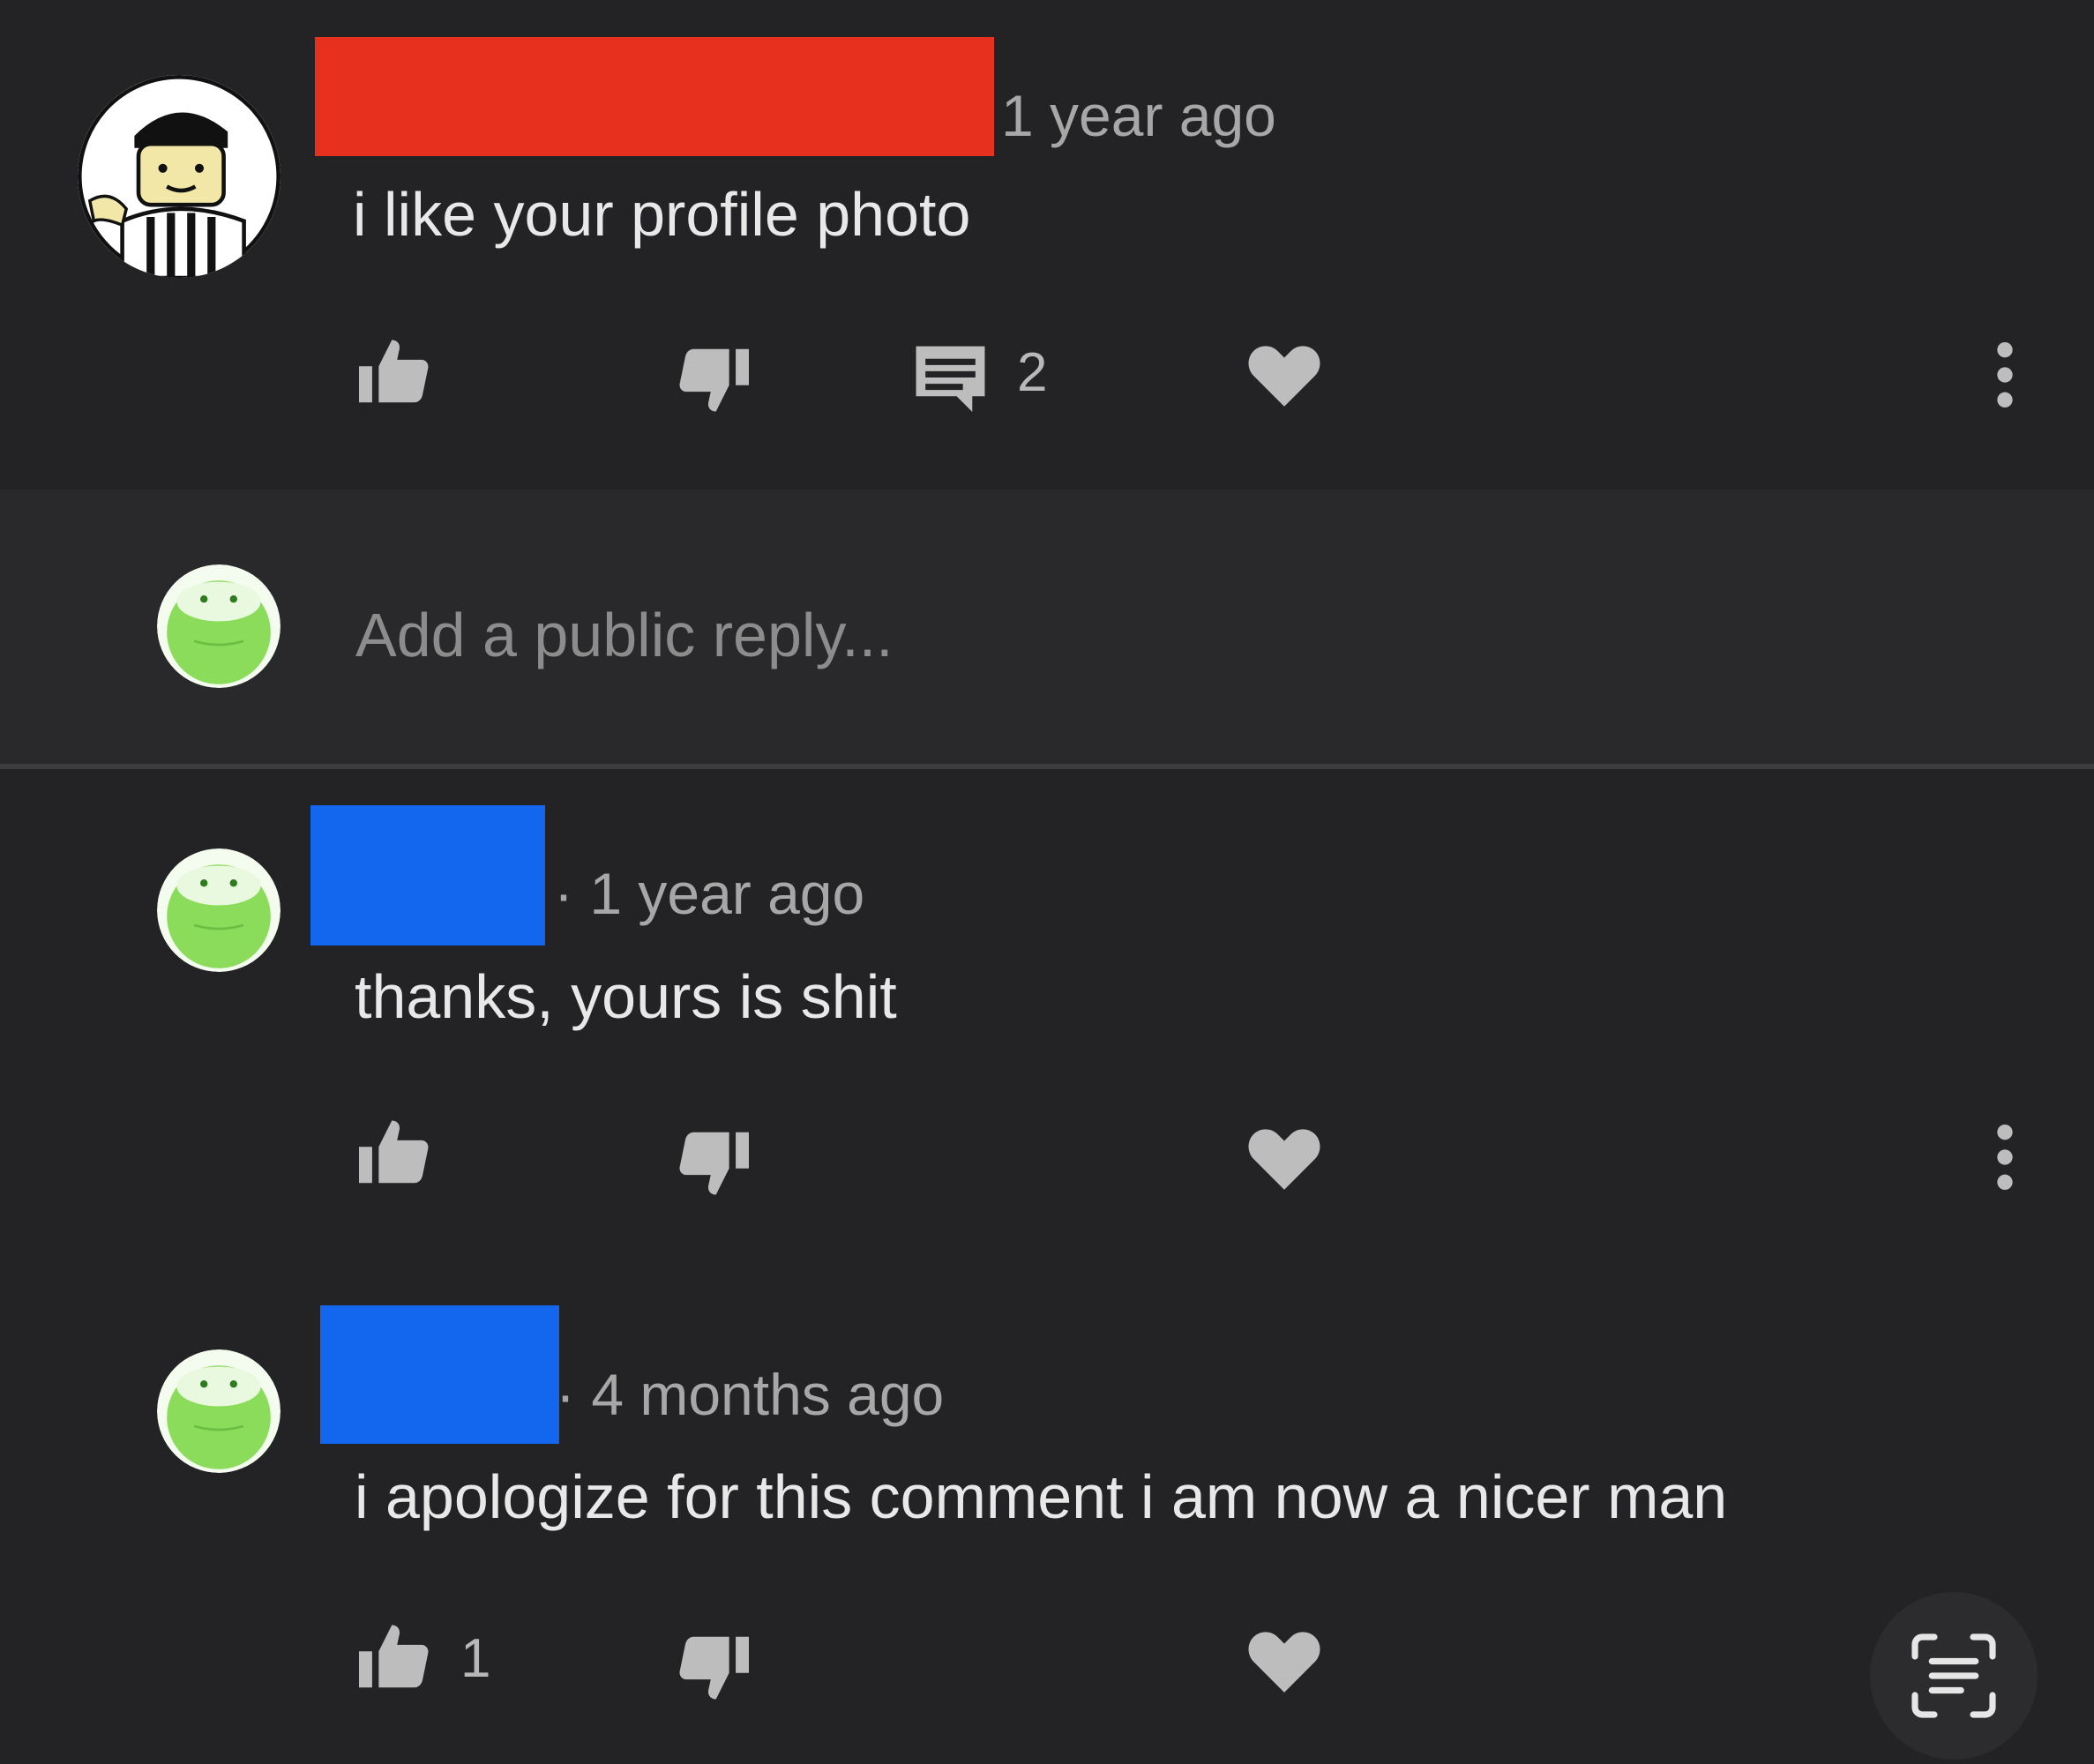 This screenshot has height=1764, width=2094. I want to click on text-scan-button, so click(1954, 1676).